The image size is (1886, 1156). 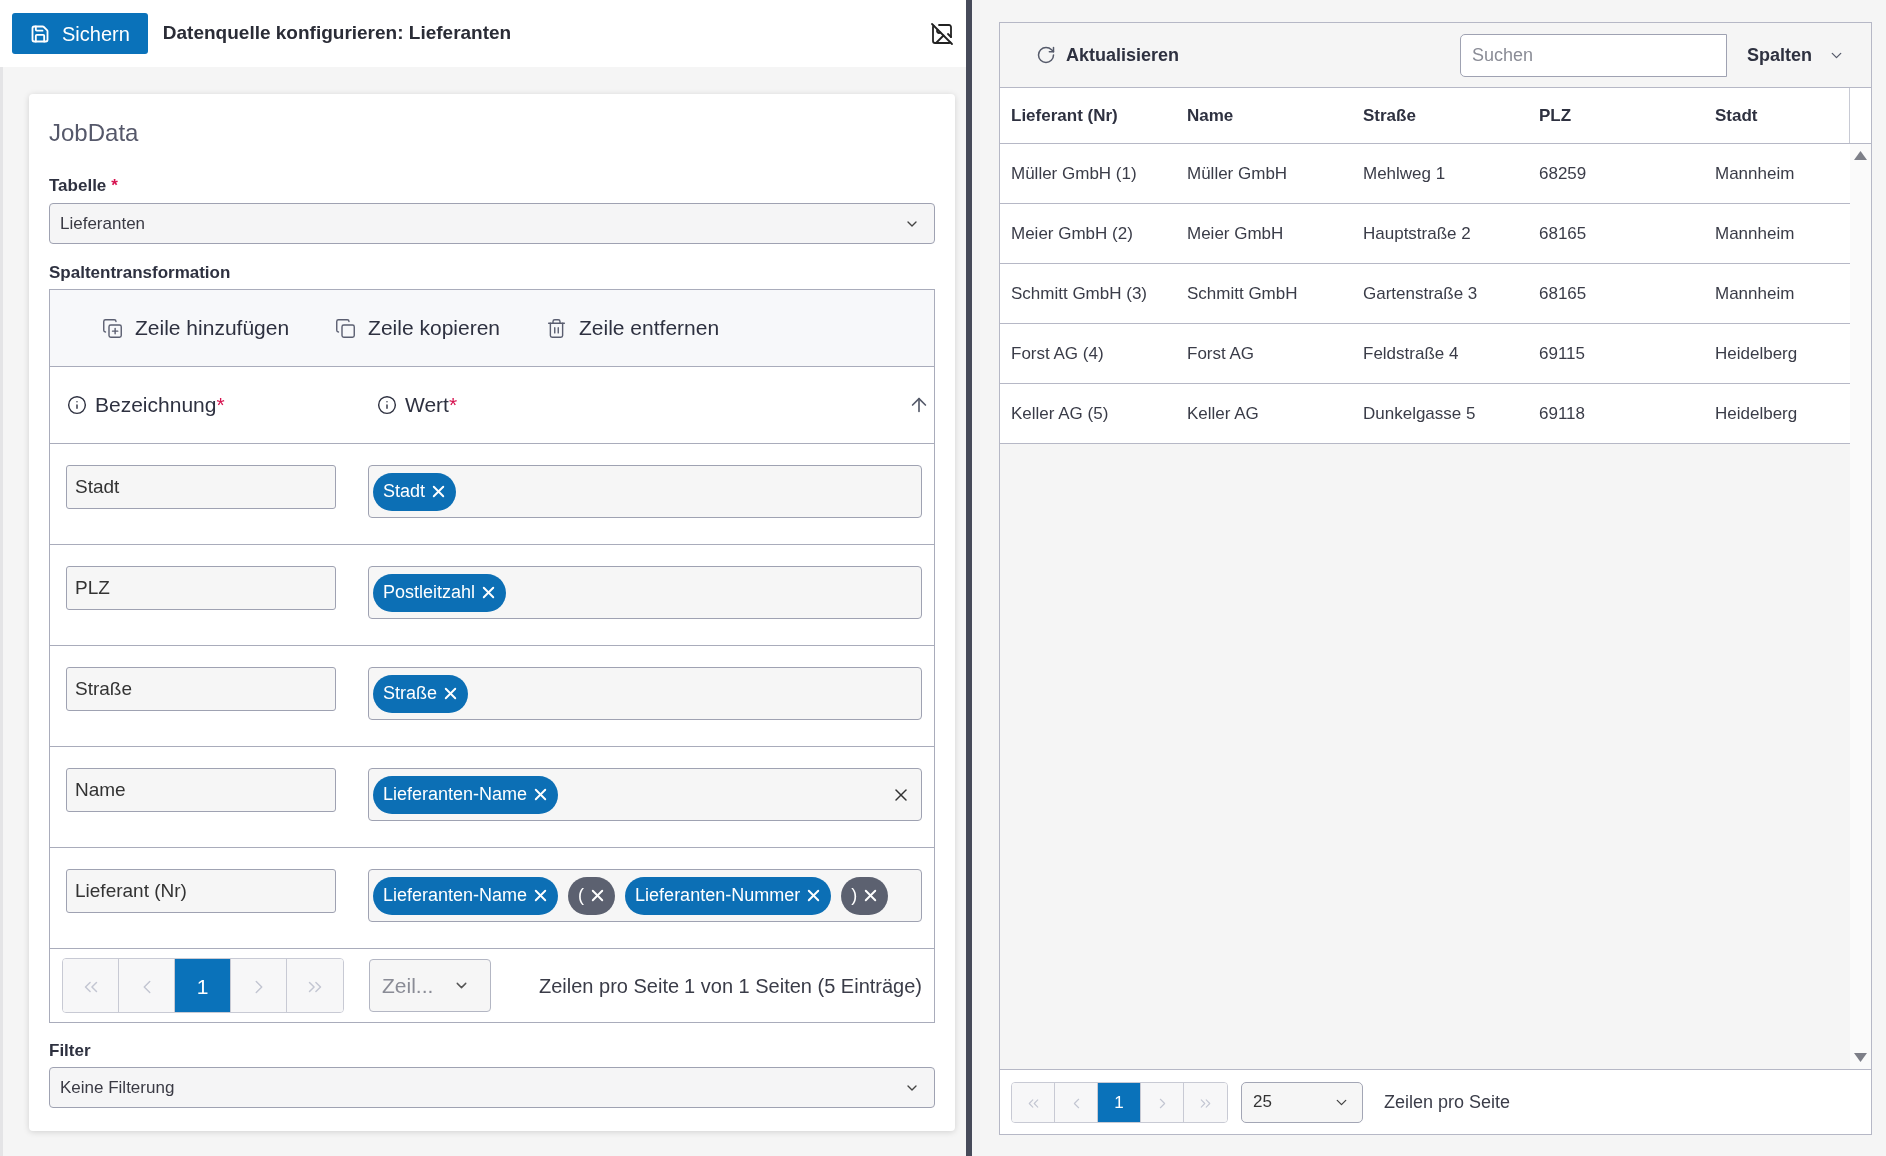 What do you see at coordinates (1302, 1102) in the screenshot?
I see `page-size-select: 25` at bounding box center [1302, 1102].